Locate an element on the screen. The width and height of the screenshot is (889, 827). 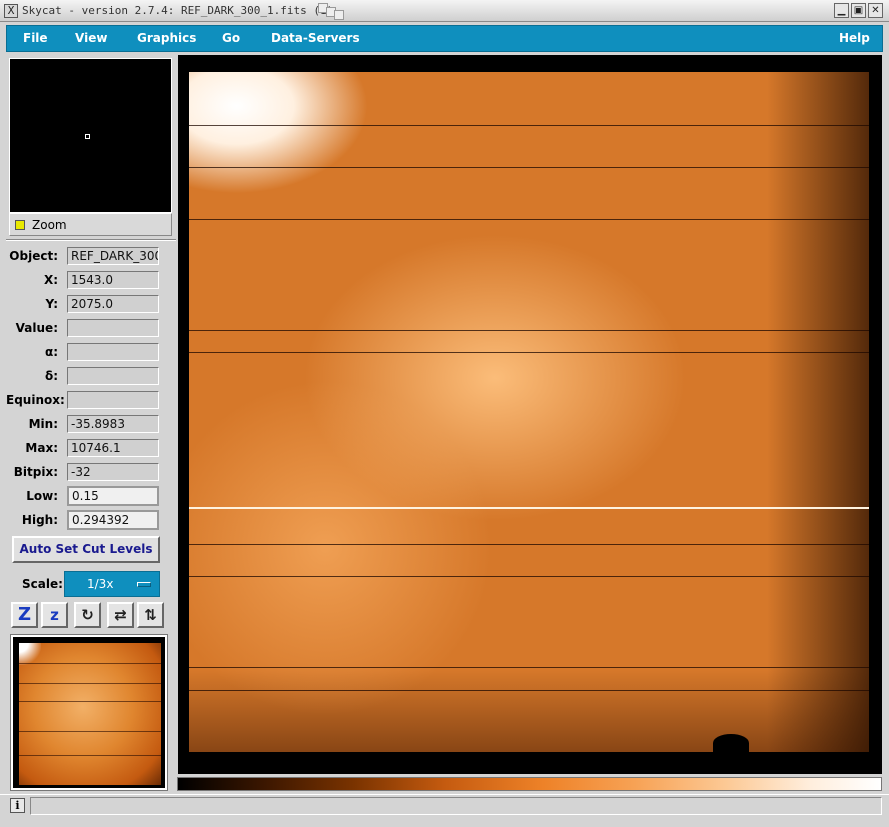
maximize-button: ▣ is located at coordinates (858, 10).